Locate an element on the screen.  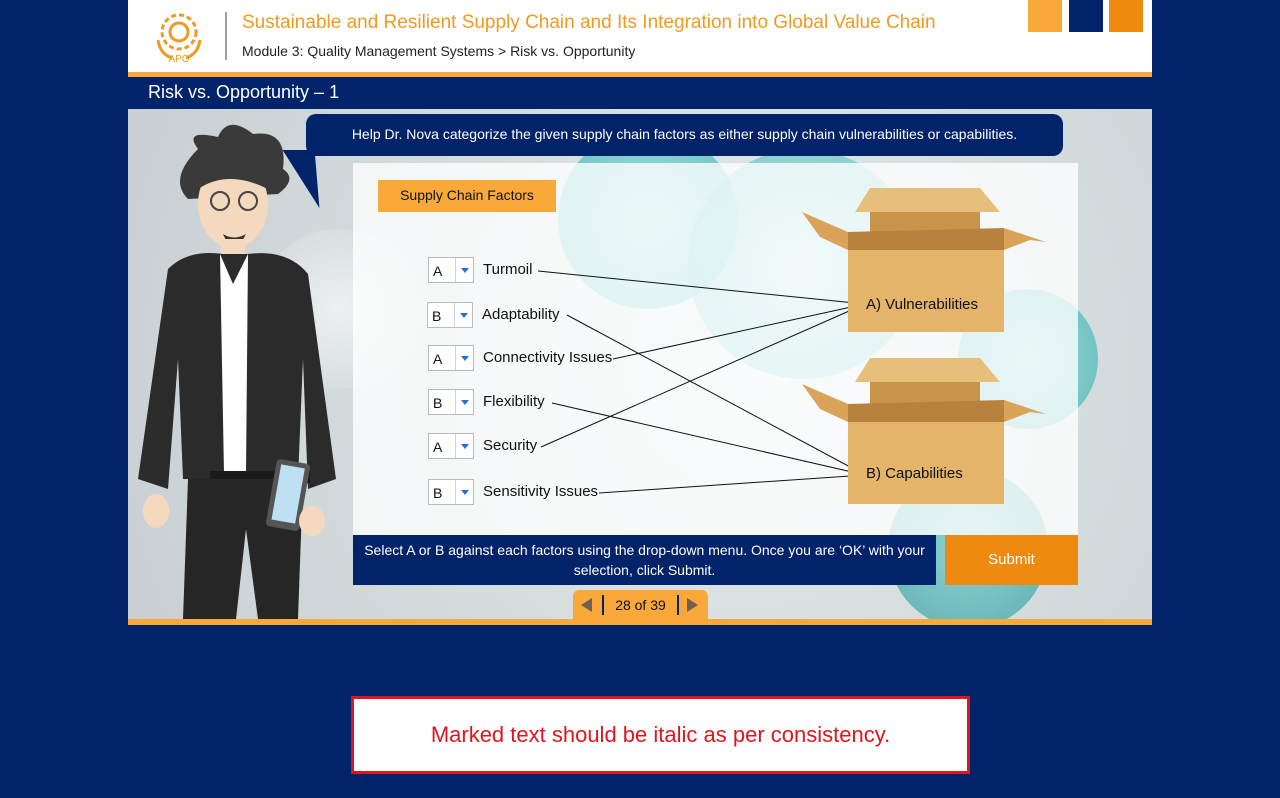
prev-arrow-icon is located at coordinates (586, 605).